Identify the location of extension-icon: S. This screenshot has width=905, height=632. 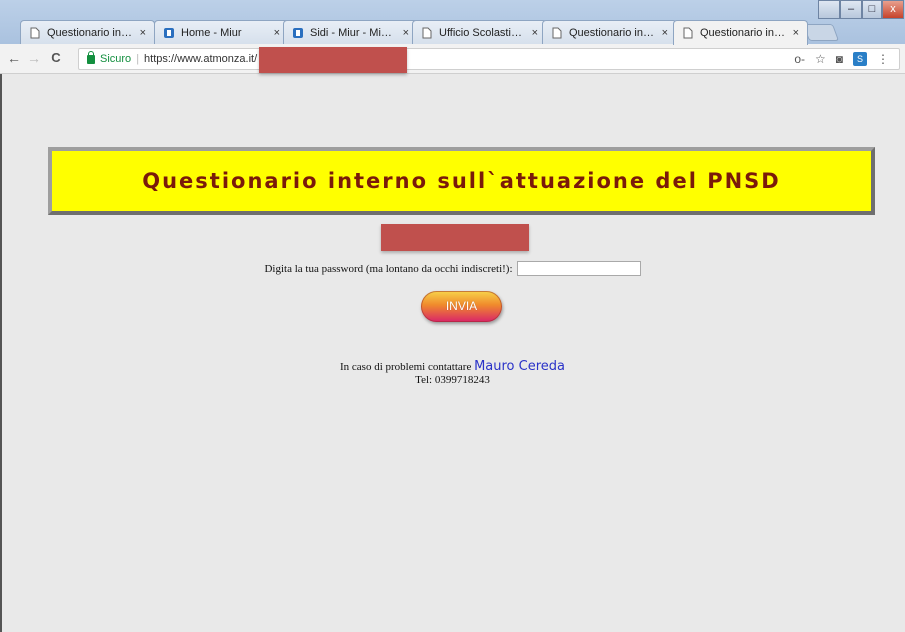
(860, 59).